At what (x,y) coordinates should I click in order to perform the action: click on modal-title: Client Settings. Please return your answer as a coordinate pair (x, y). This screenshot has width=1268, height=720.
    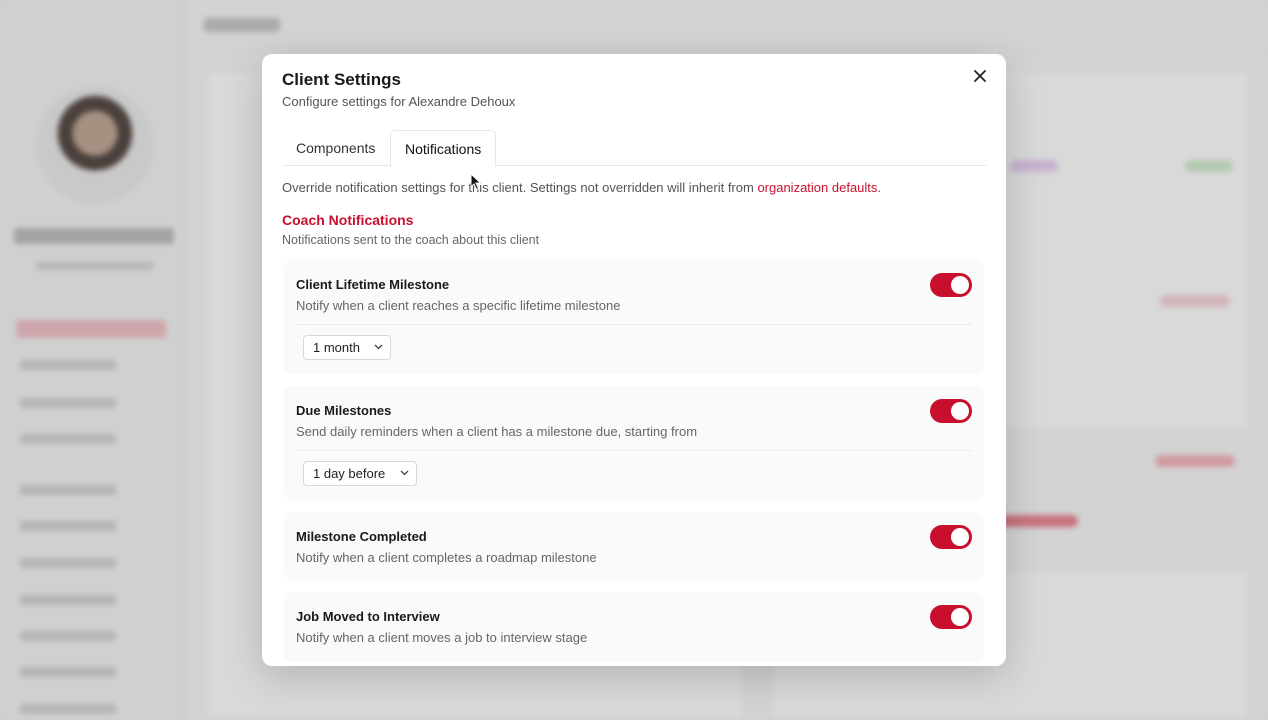
    Looking at the image, I should click on (342, 79).